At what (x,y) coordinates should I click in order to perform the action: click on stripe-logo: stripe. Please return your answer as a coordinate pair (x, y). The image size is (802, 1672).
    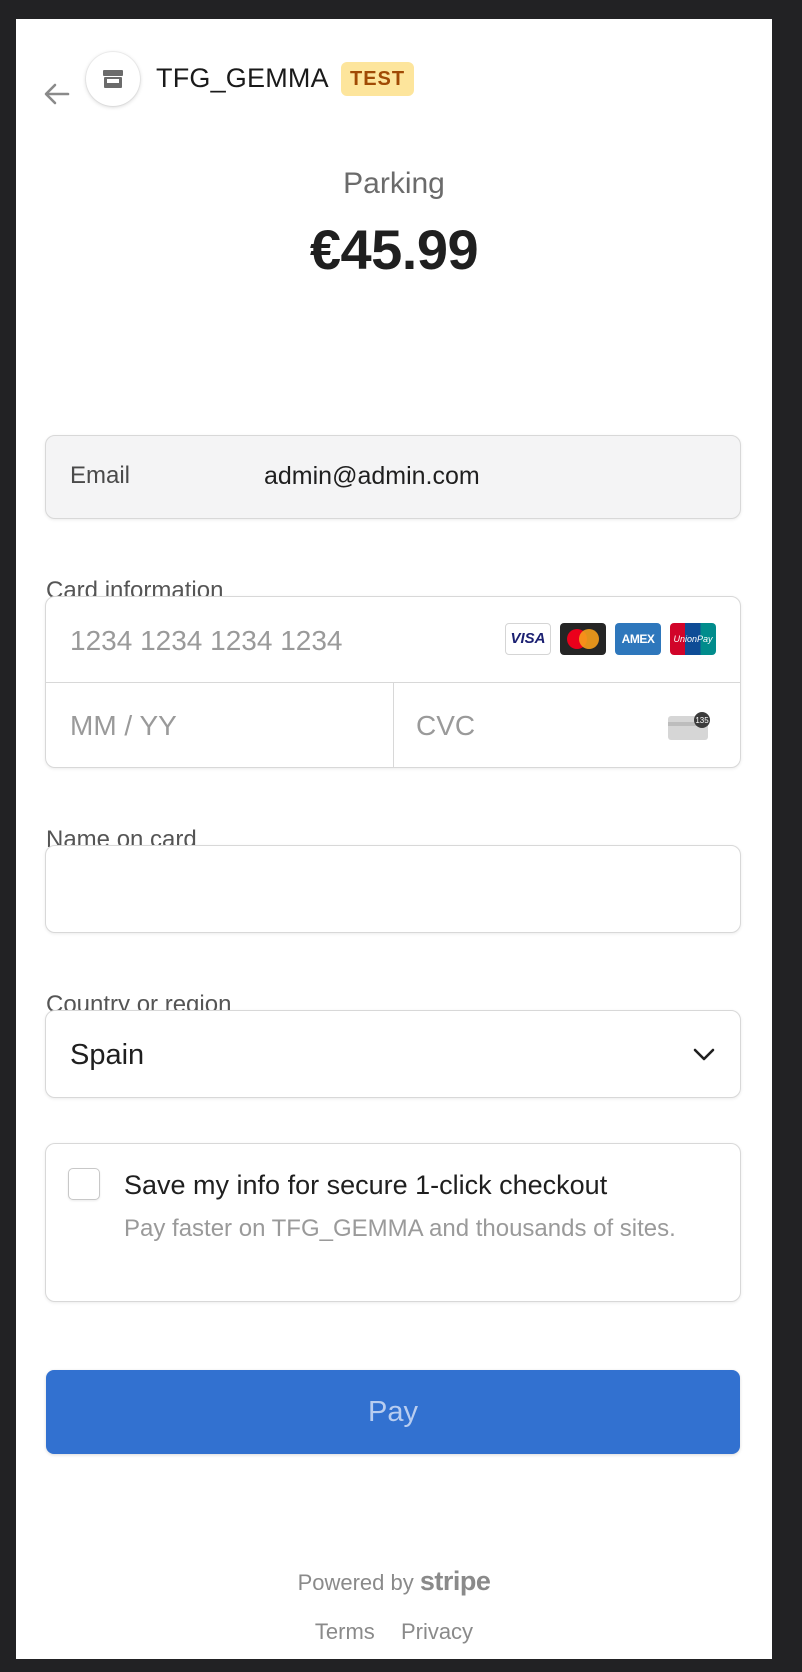
    Looking at the image, I should click on (455, 1581).